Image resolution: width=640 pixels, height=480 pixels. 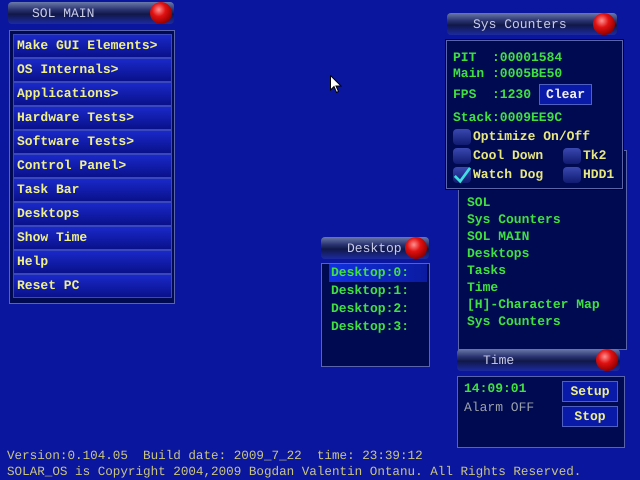 I want to click on window-title: Desktop, so click(x=374, y=248).